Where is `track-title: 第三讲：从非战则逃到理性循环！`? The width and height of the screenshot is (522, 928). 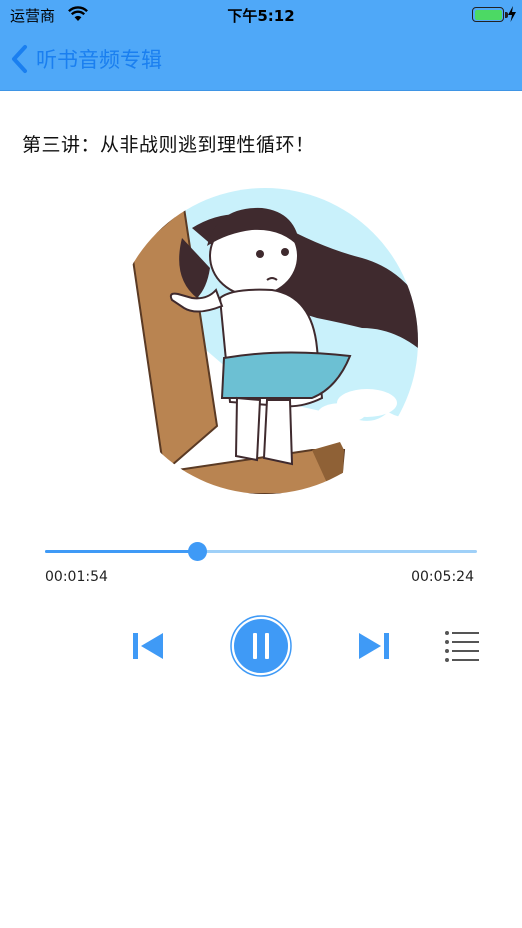
track-title: 第三讲：从非战则逃到理性循环！ is located at coordinates (168, 145).